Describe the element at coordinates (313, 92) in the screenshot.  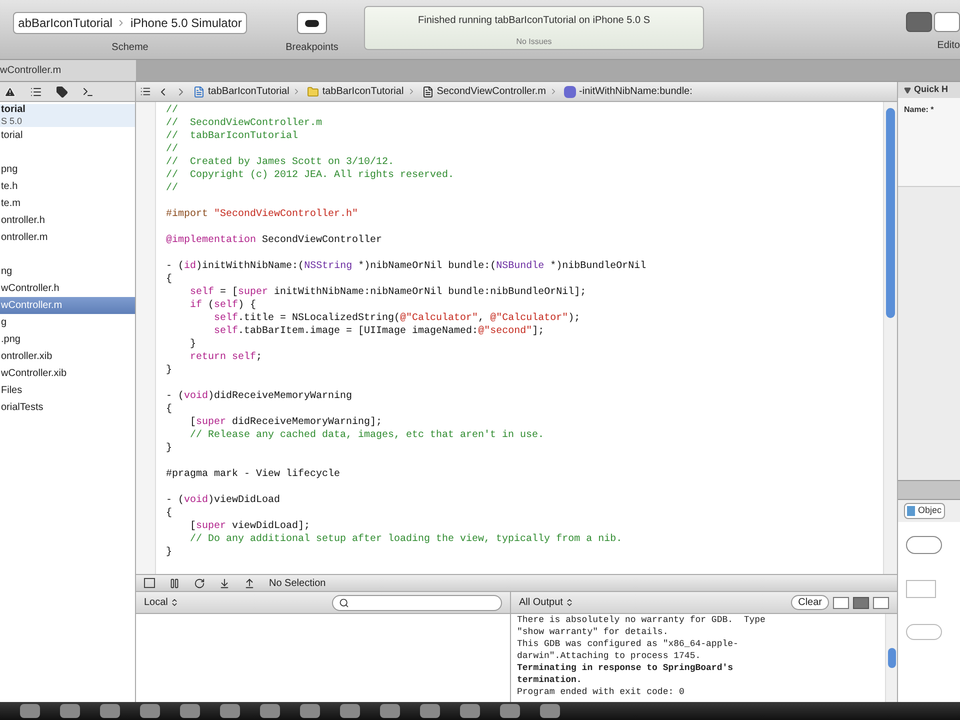
I see `folder-icon` at that location.